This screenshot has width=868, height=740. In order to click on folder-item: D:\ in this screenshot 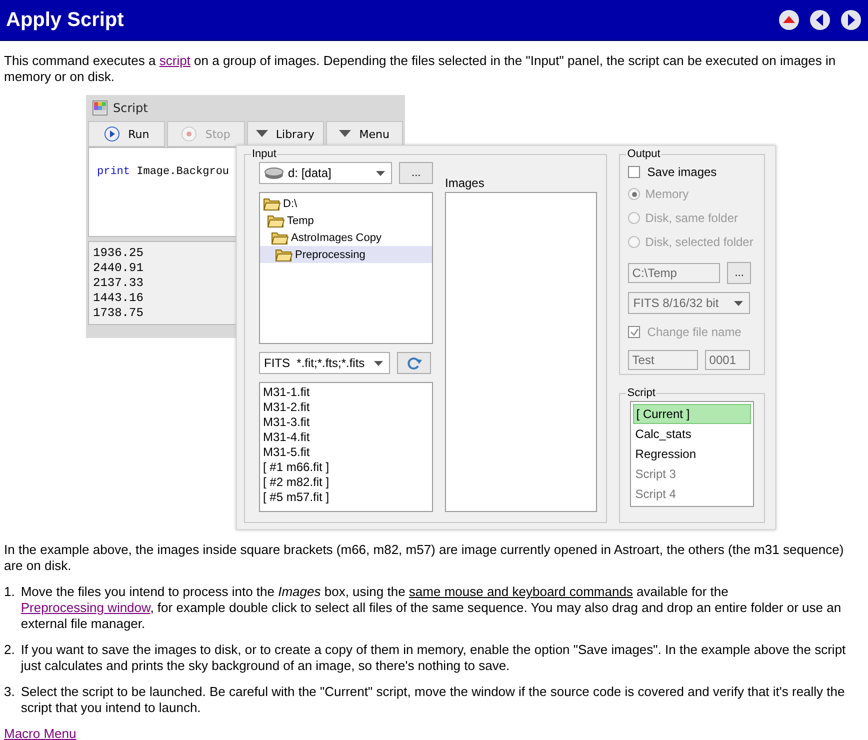, I will do `click(346, 203)`.